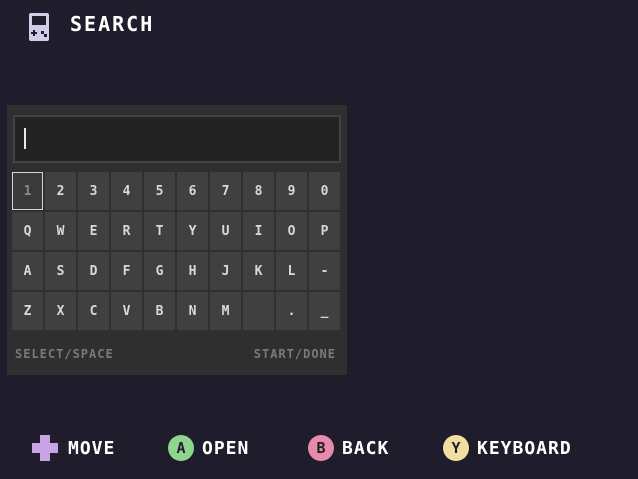  Describe the element at coordinates (60, 271) in the screenshot. I see `key: S` at that location.